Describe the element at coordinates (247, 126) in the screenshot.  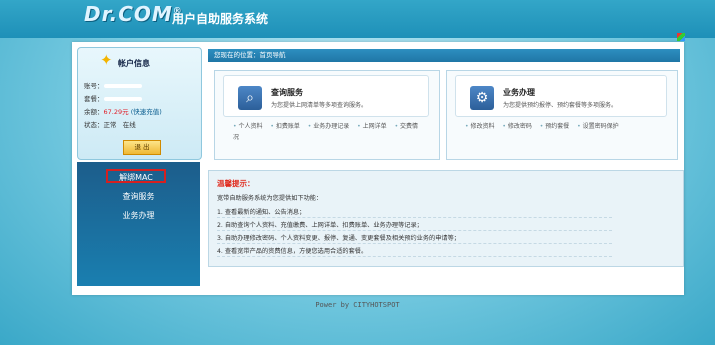
I see `link-personal-info: 个人资料` at that location.